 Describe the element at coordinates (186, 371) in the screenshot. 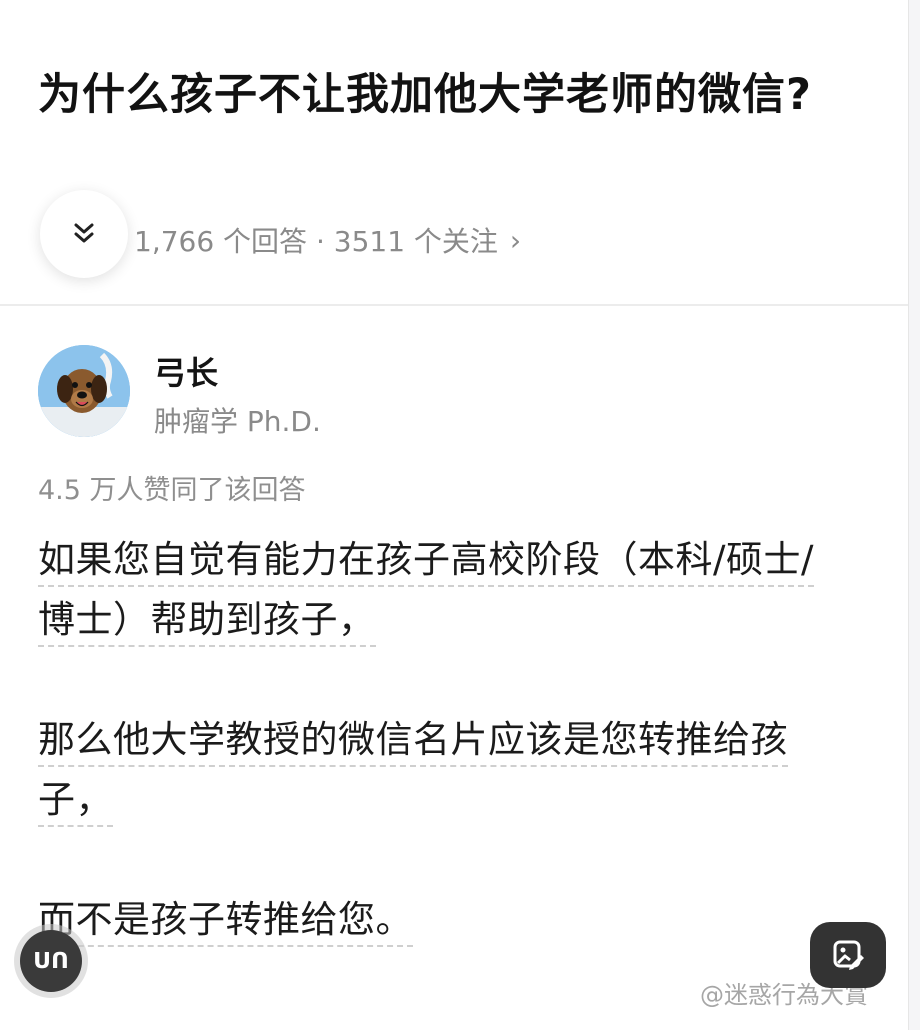

I see `author-name: 弓长` at that location.